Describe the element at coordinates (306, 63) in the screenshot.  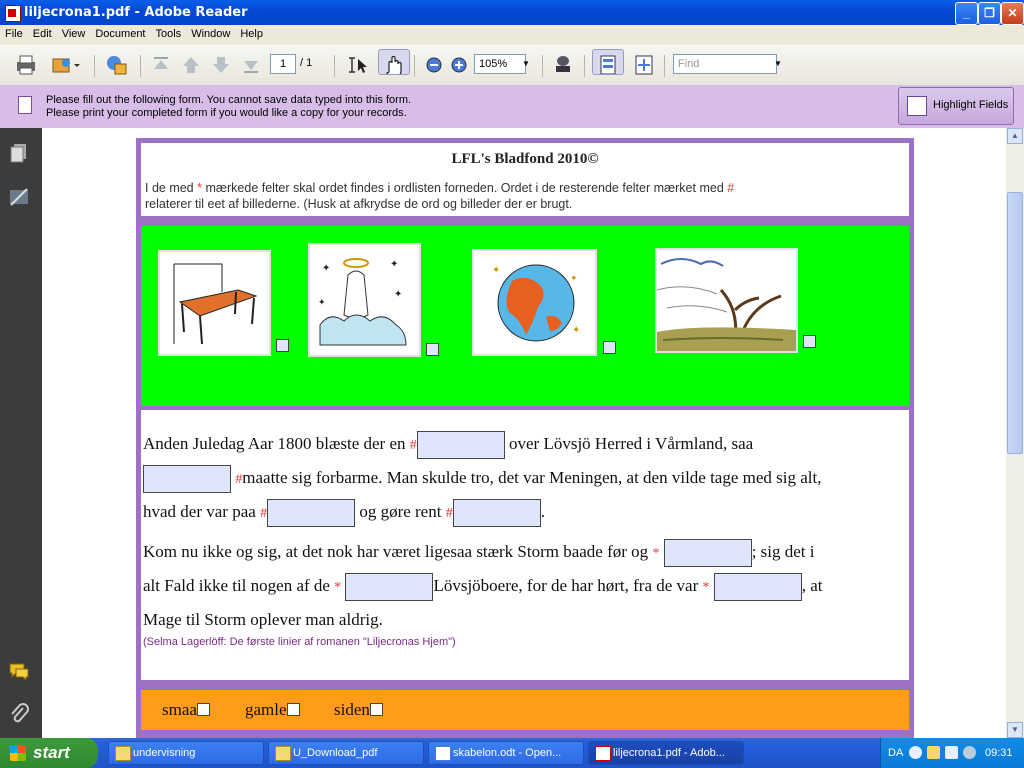
I see `page-total: / 1` at that location.